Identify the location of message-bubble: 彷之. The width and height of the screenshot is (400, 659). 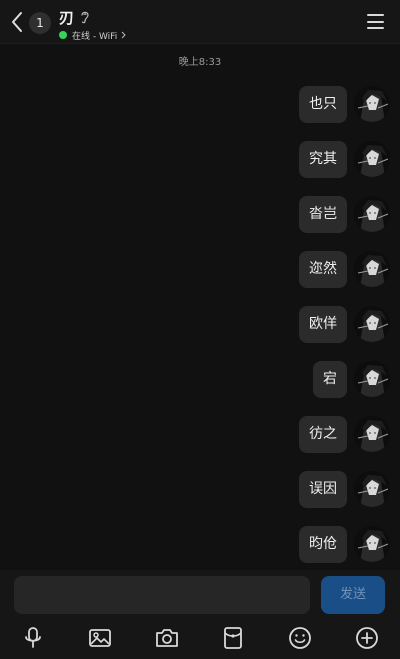
(323, 434).